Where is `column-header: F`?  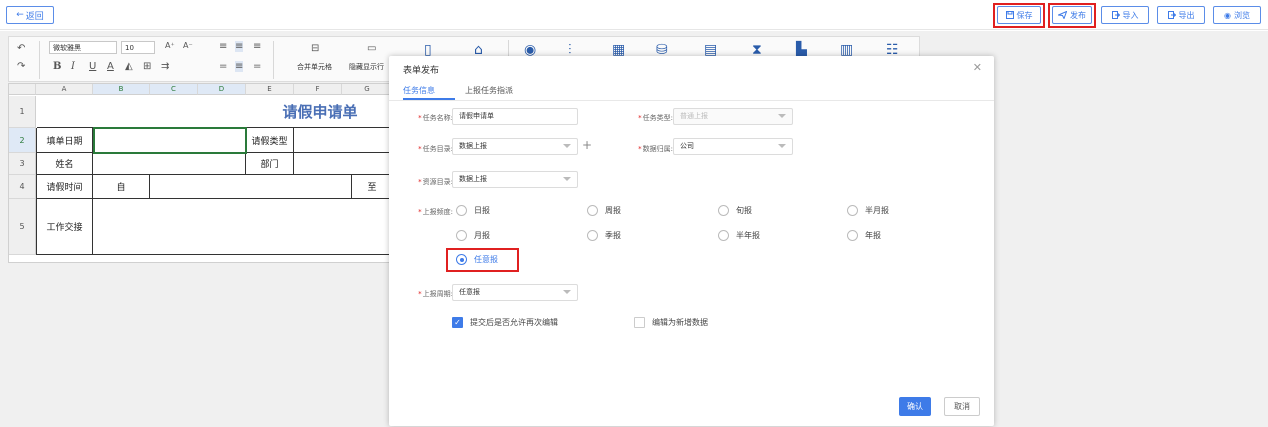 column-header: F is located at coordinates (318, 89).